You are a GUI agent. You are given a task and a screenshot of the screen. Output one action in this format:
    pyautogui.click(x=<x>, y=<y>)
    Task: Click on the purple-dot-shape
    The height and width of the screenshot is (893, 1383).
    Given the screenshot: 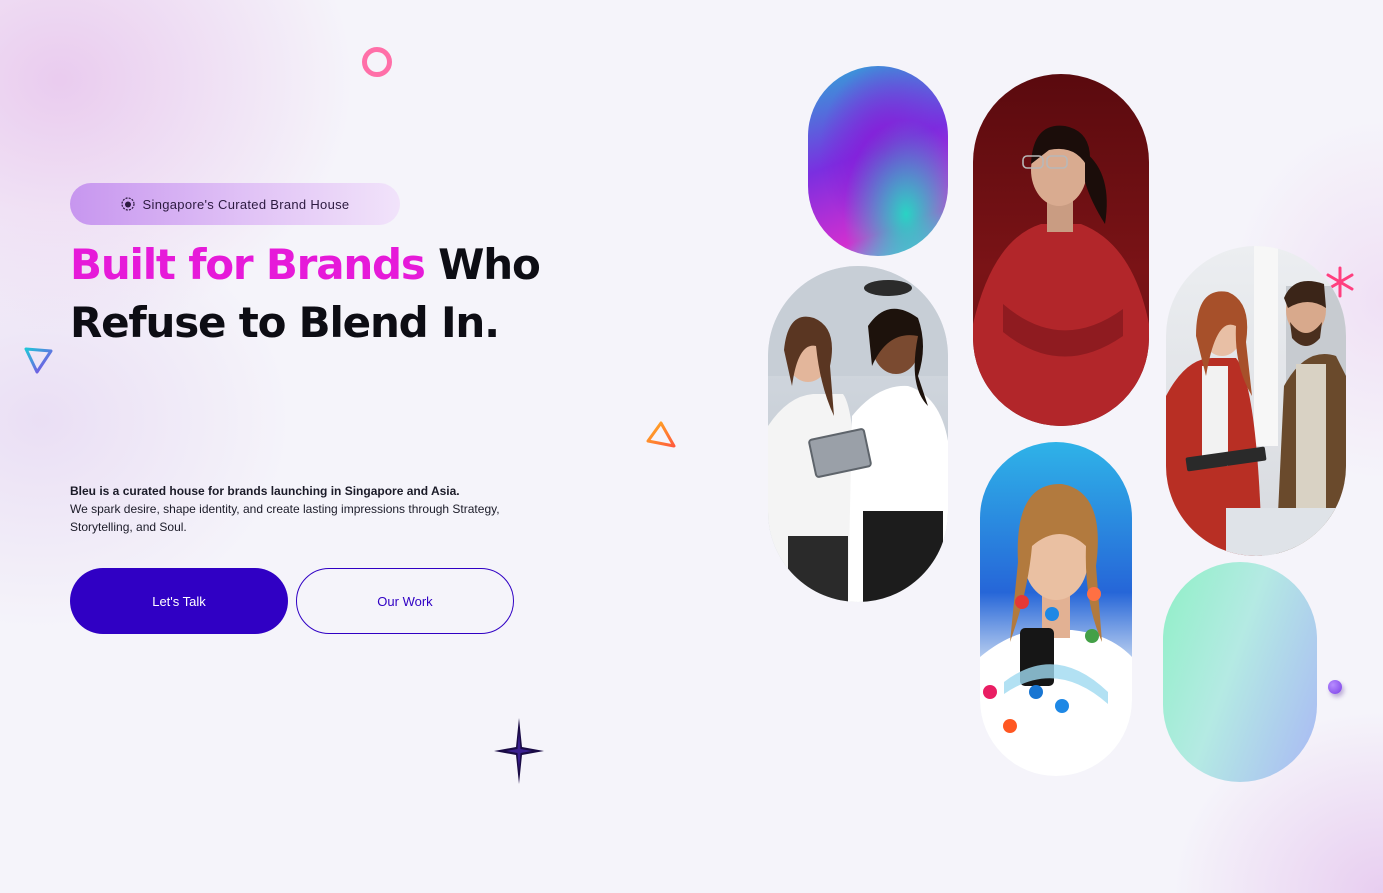 What is the action you would take?
    pyautogui.click(x=1335, y=687)
    